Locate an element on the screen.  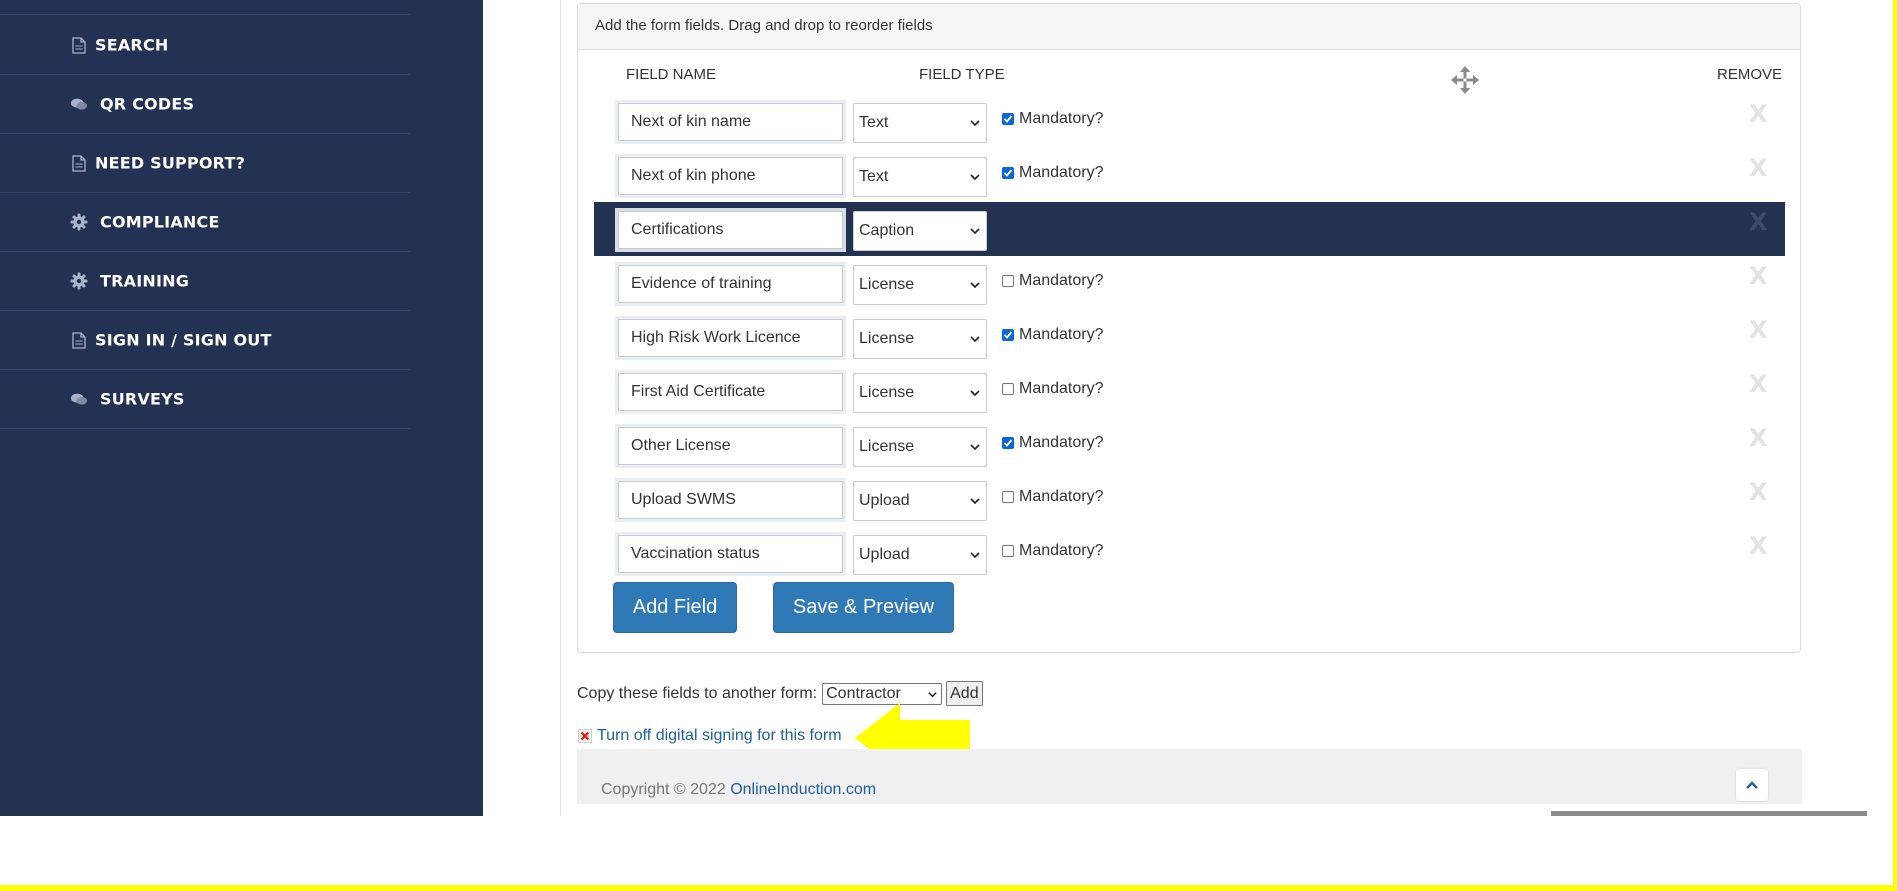
field-name-input: Next of kin phone is located at coordinates (730, 176).